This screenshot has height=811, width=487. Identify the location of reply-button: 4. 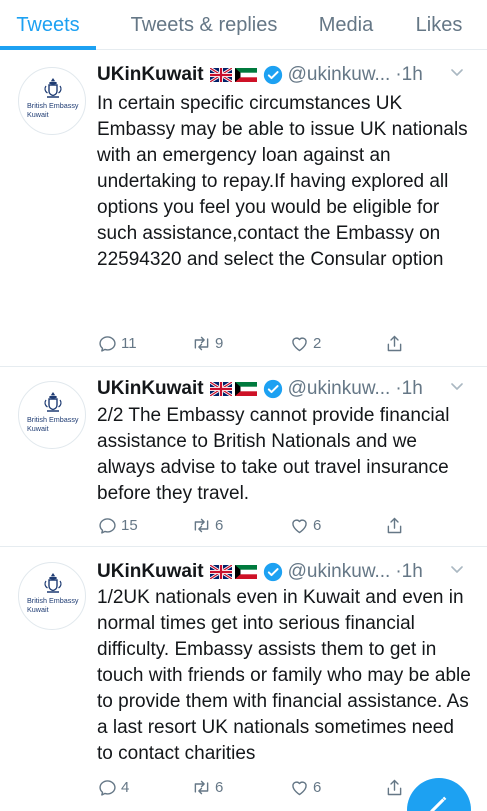
(113, 787).